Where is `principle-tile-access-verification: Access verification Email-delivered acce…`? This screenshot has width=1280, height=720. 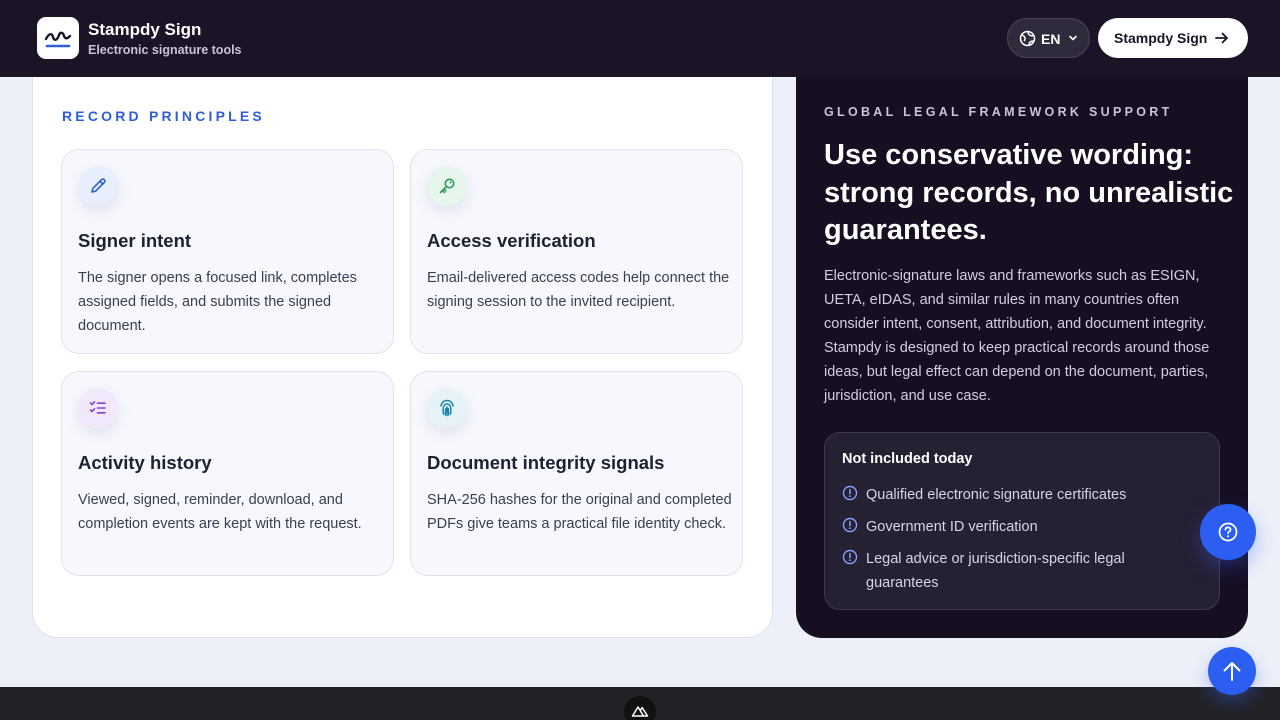 principle-tile-access-verification: Access verification Email-delivered acce… is located at coordinates (576, 251).